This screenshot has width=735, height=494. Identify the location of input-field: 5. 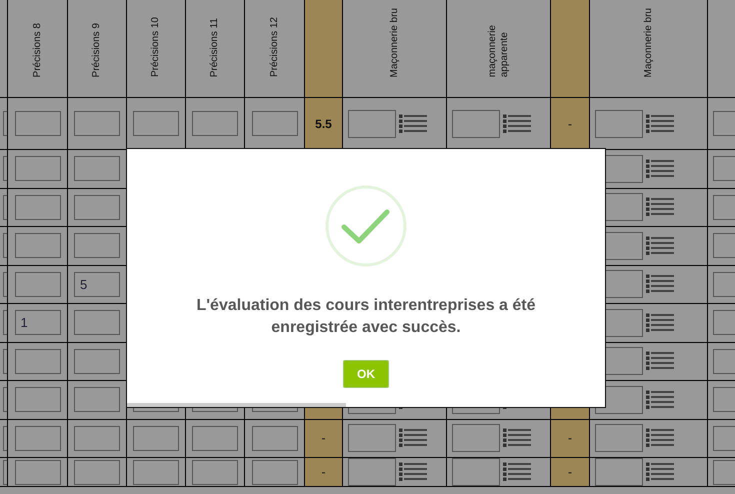
(97, 284).